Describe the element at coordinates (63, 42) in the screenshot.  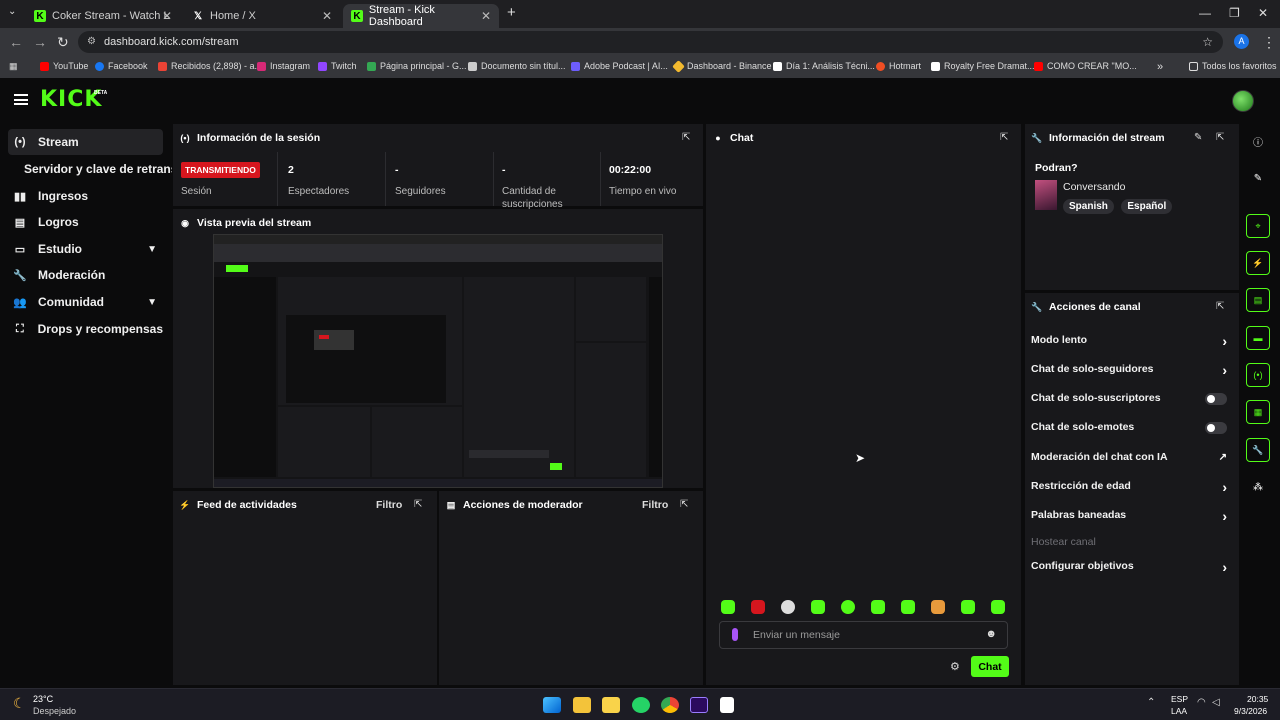
I see `reload-icon: ↻` at that location.